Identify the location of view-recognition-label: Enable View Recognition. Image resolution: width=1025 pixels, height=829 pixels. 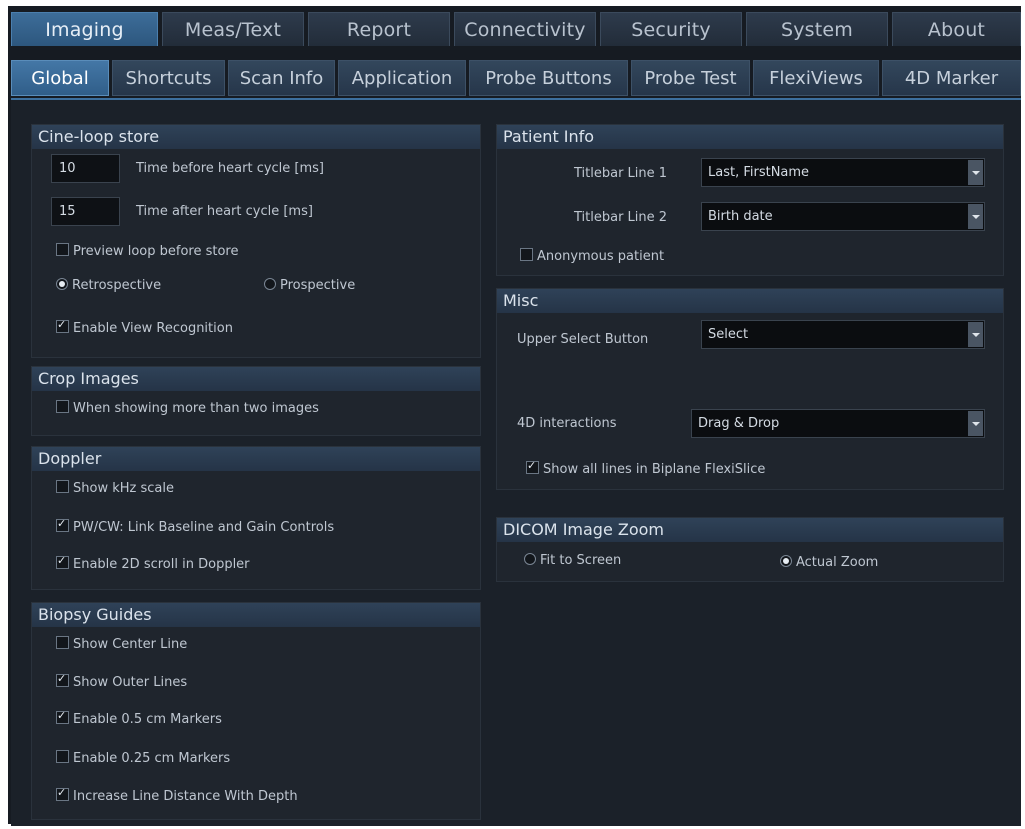
(153, 328).